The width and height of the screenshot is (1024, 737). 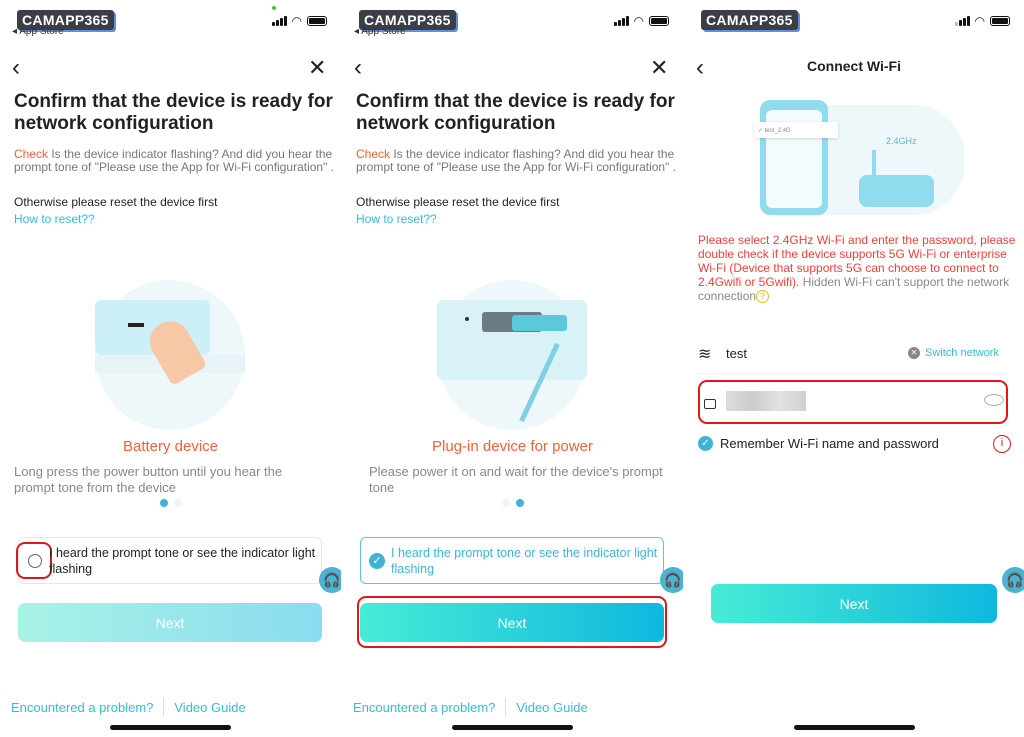 What do you see at coordinates (749, 20) in the screenshot?
I see `watermark: CAMAPP365` at bounding box center [749, 20].